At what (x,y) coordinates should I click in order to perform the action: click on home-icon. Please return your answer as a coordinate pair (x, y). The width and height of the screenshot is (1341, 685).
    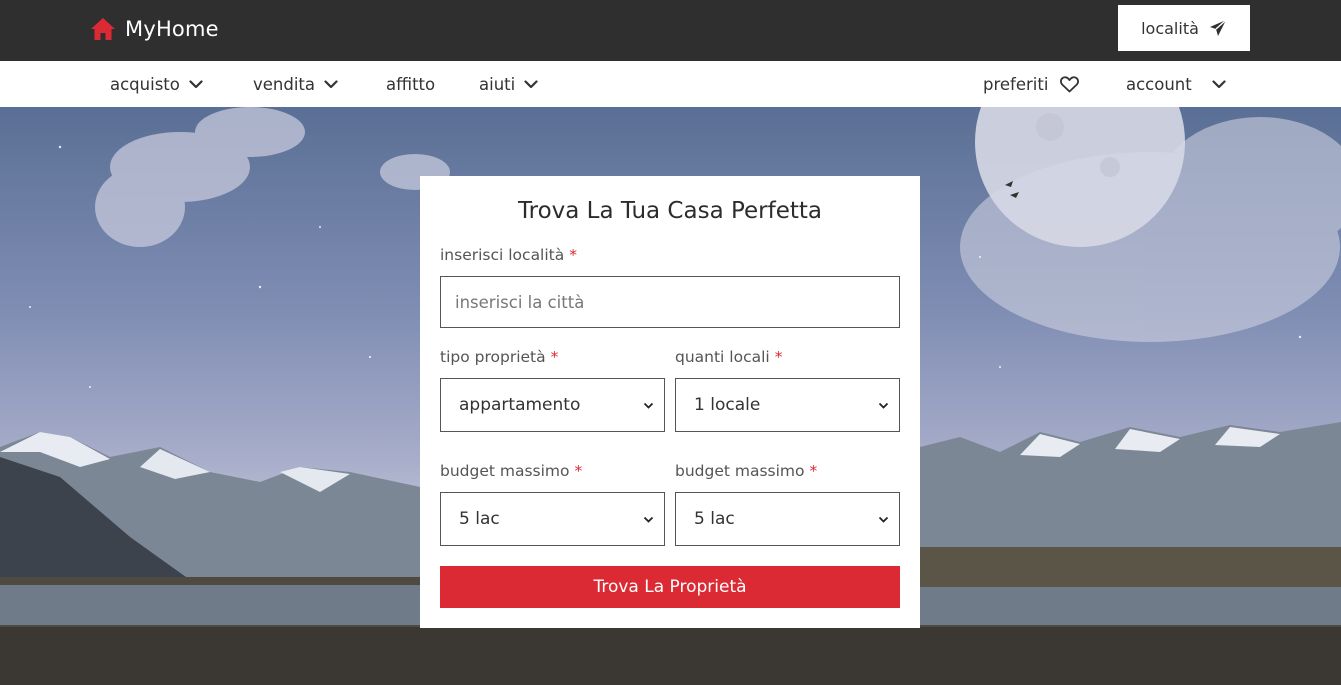
    Looking at the image, I should click on (103, 29).